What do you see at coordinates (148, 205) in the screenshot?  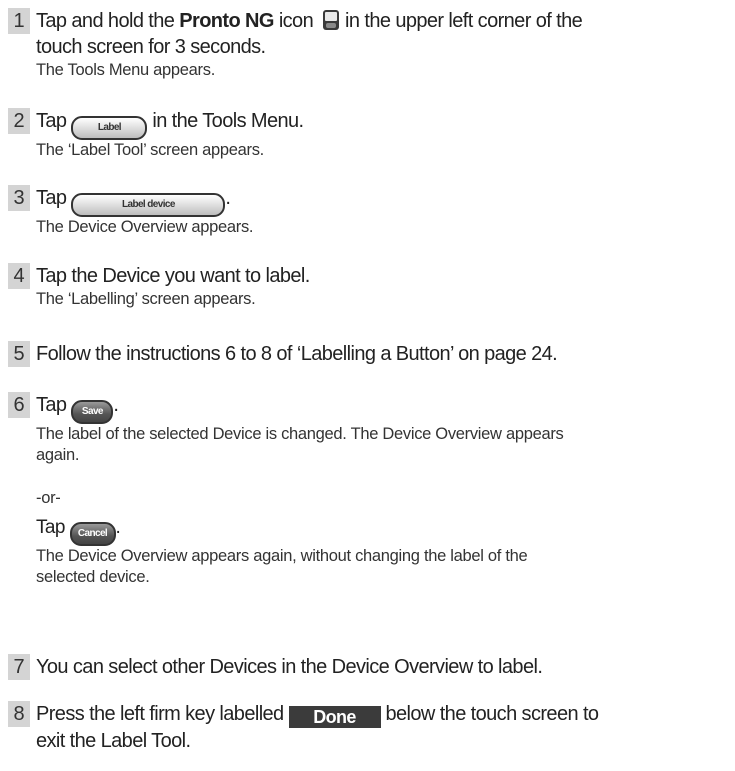 I see `label-device-button: Label device` at bounding box center [148, 205].